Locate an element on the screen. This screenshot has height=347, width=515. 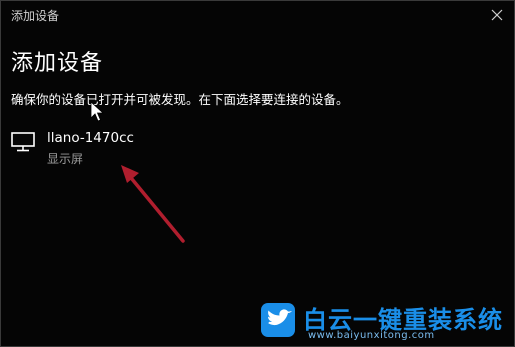
mouse-cursor-icon is located at coordinates (97, 111).